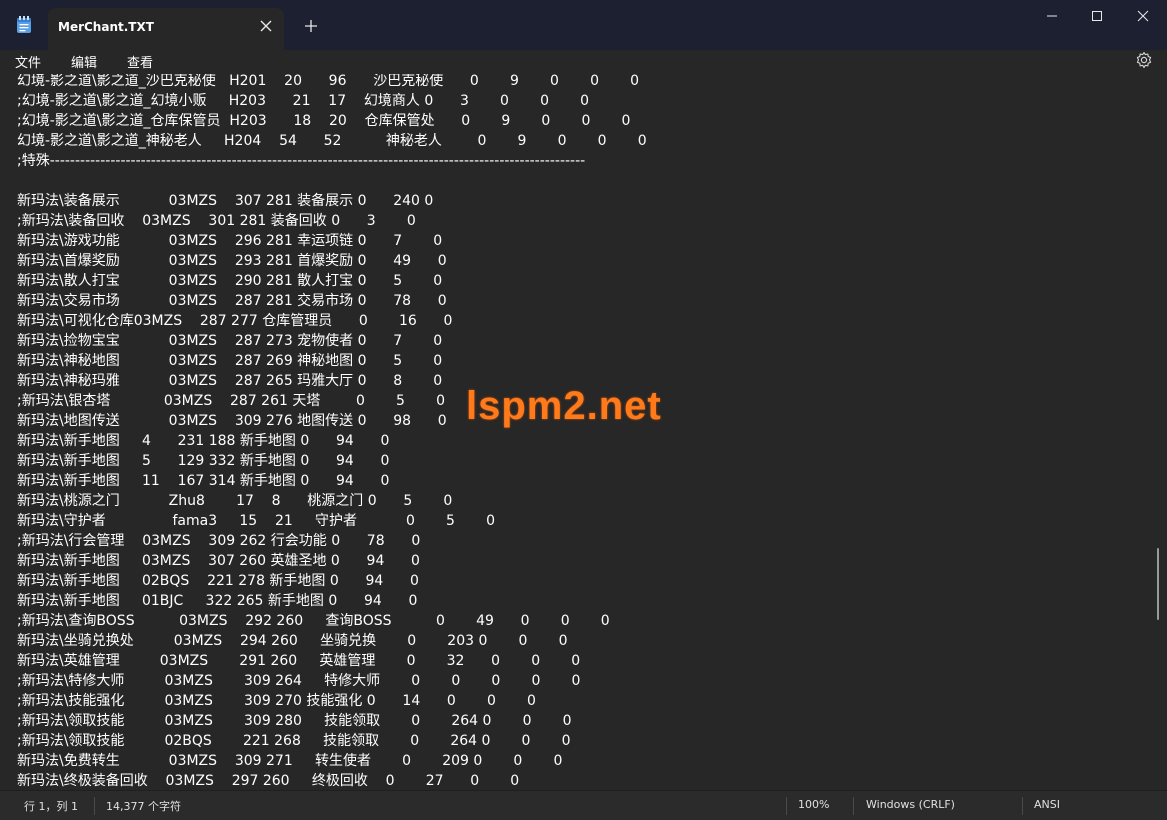  I want to click on notepad-icon, so click(24, 24).